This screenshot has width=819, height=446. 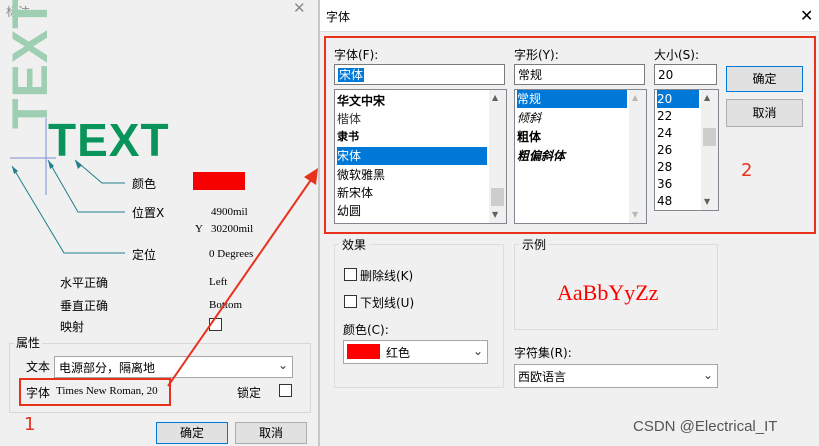 I want to click on callout-arrow, so click(x=242, y=277).